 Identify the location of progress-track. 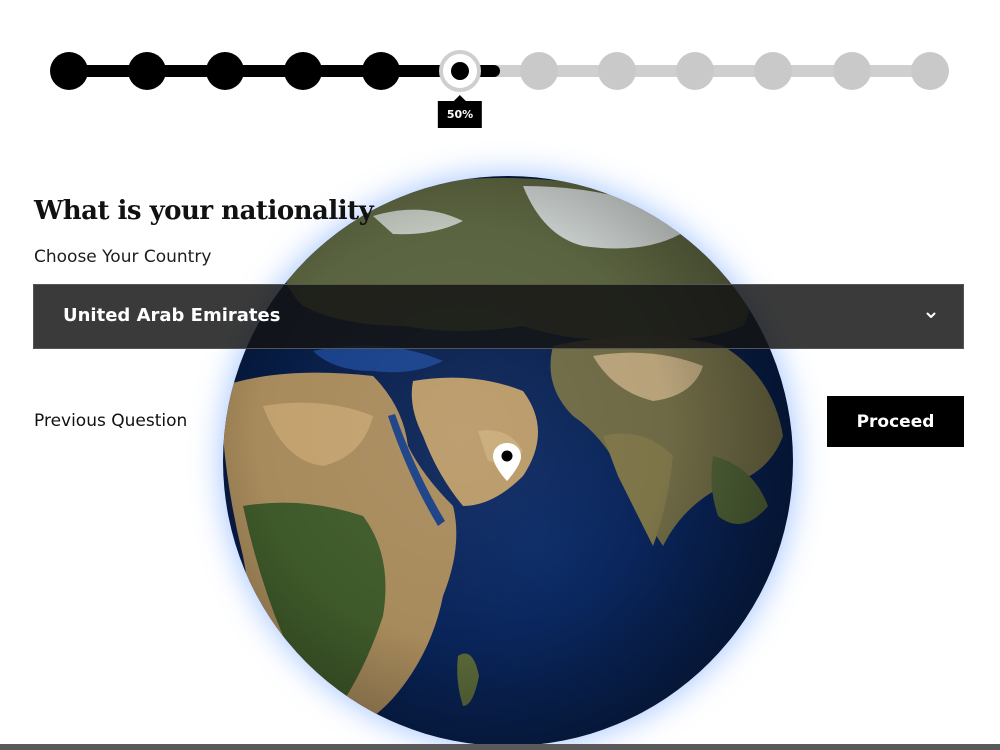
(499, 71).